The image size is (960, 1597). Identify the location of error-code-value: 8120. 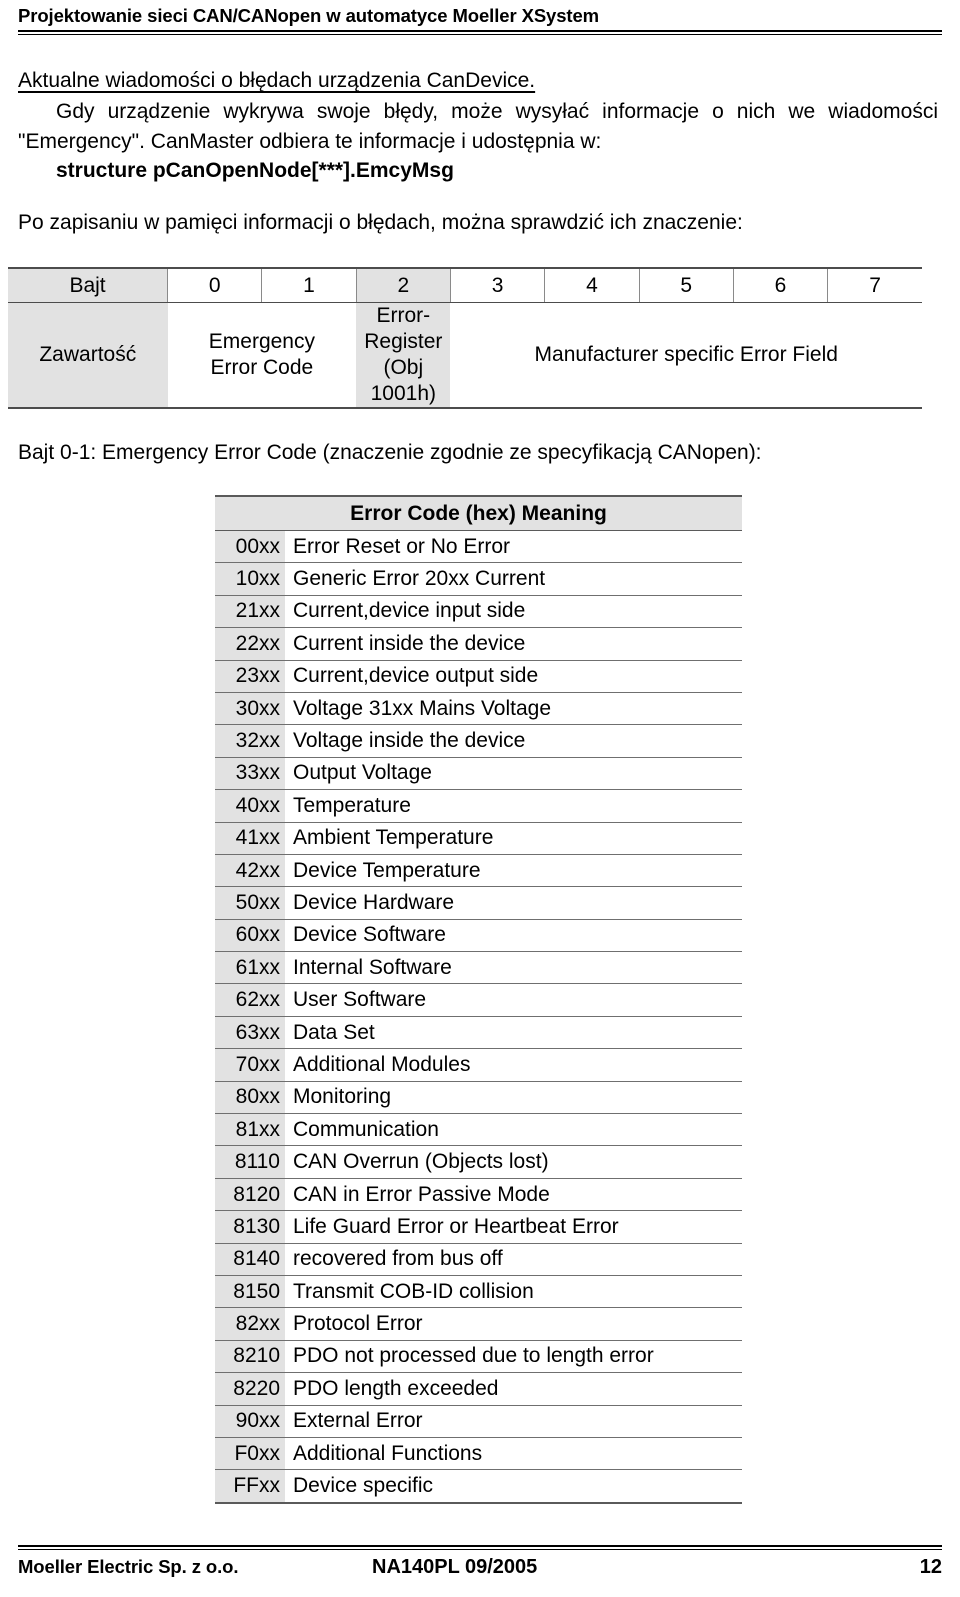
(250, 1195).